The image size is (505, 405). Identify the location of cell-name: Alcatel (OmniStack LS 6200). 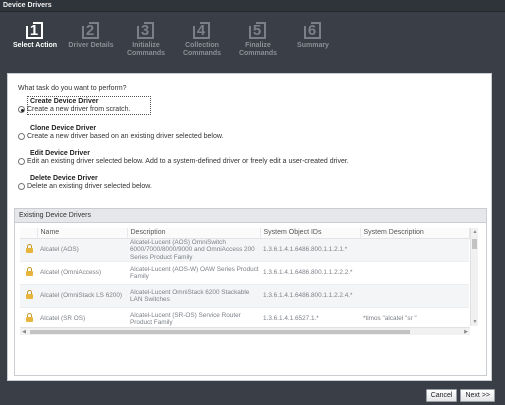
(82, 296).